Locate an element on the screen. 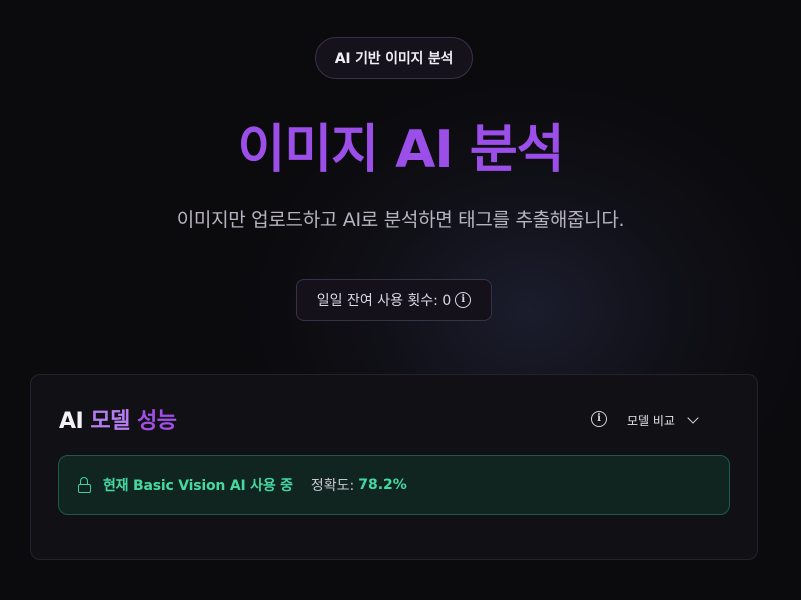 The width and height of the screenshot is (801, 600). card-title: AI 모델 성능 is located at coordinates (118, 419).